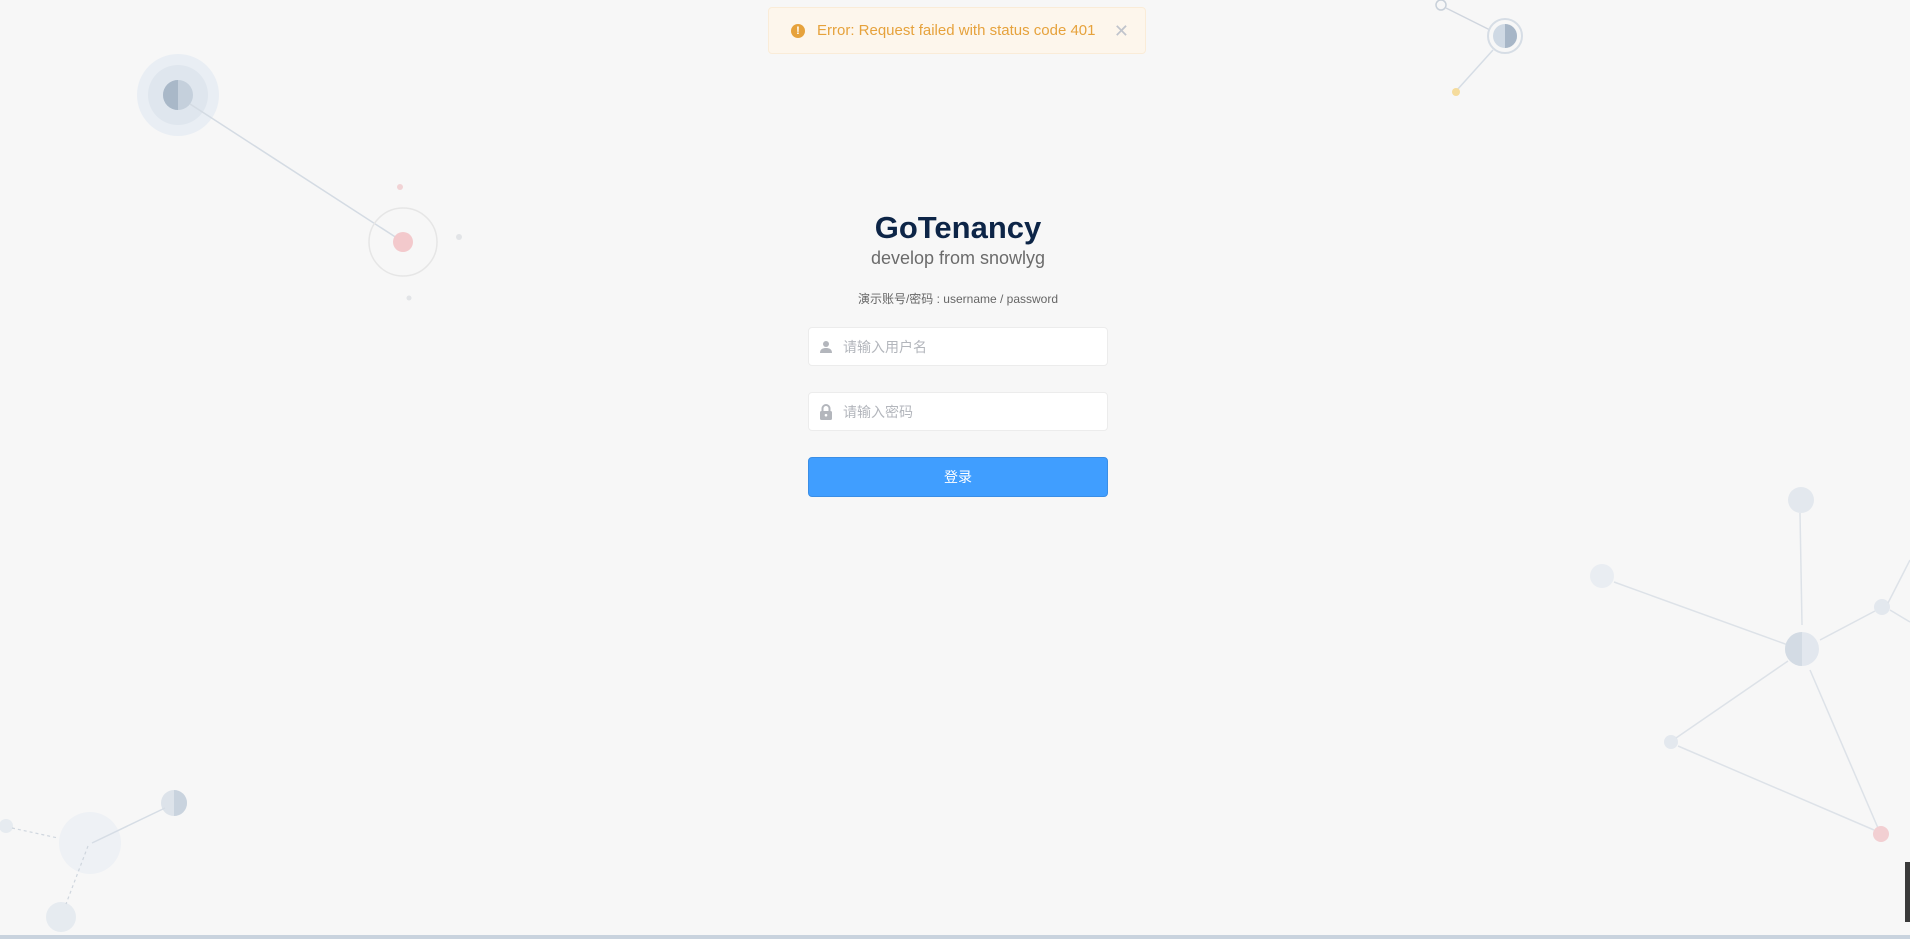 The width and height of the screenshot is (1910, 939). What do you see at coordinates (958, 299) in the screenshot?
I see `demo-credentials-hint: 演示账号/密码 : username / password` at bounding box center [958, 299].